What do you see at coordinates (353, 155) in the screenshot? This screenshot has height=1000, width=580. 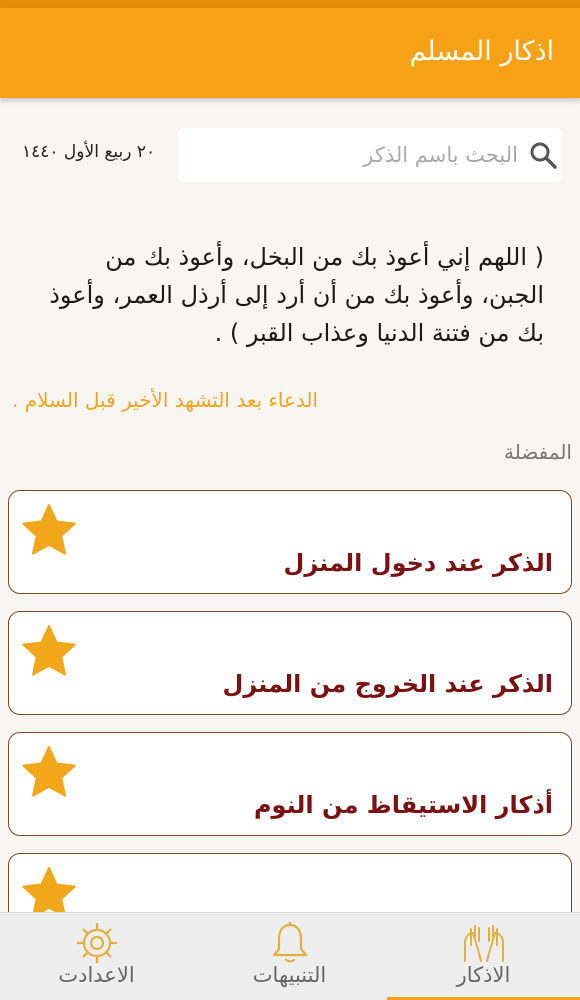 I see `search-input` at bounding box center [353, 155].